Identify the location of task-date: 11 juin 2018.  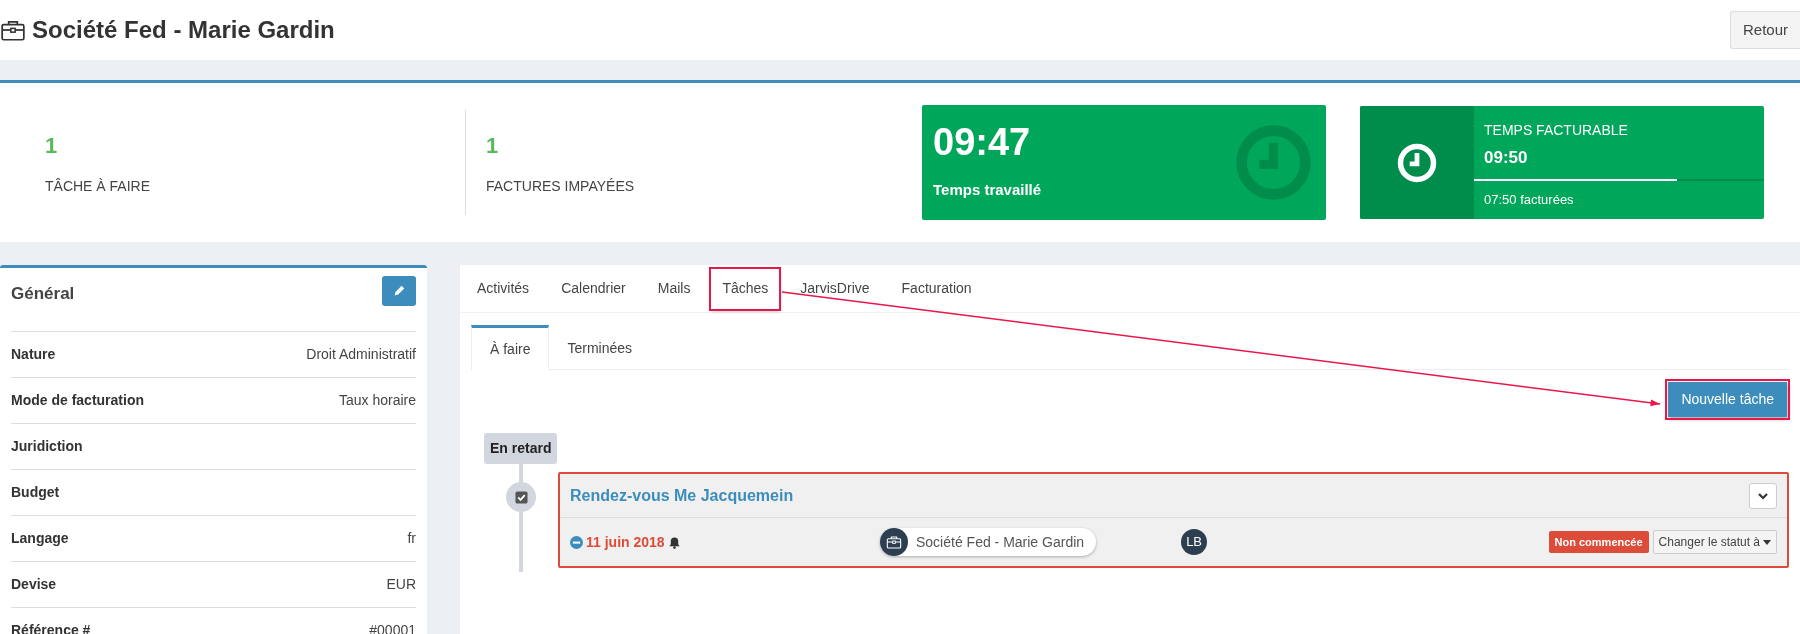
(625, 542).